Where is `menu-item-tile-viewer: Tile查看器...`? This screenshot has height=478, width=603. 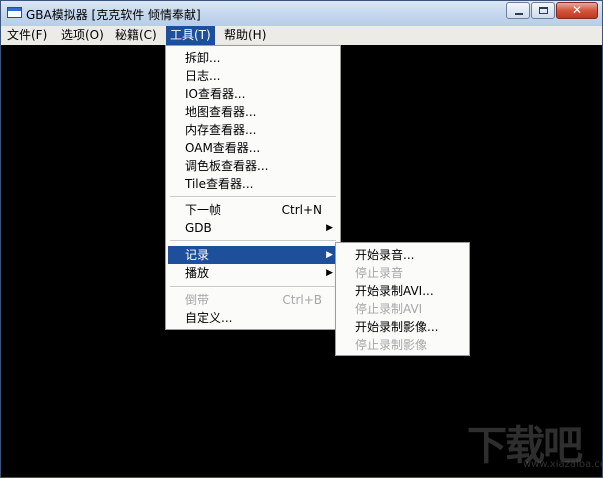 menu-item-tile-viewer: Tile查看器... is located at coordinates (253, 184).